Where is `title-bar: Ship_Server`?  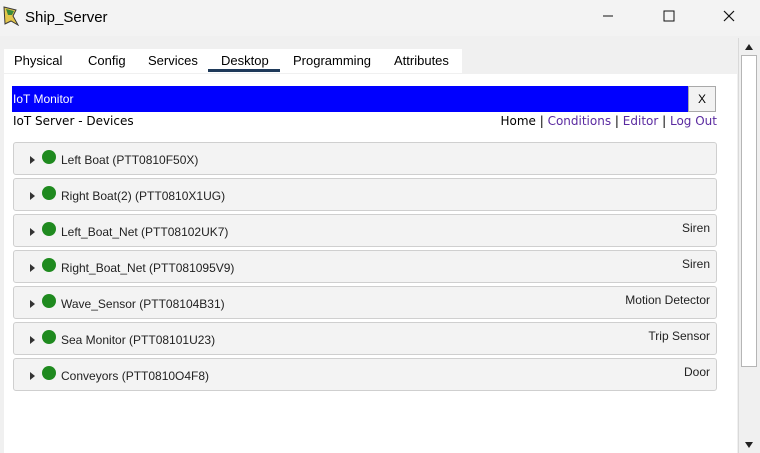 title-bar: Ship_Server is located at coordinates (380, 18).